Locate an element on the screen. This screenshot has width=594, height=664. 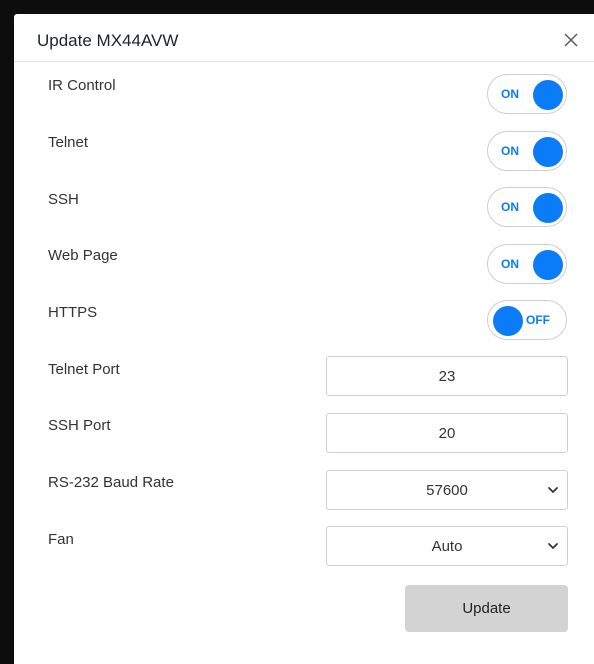
fan-select: Auto is located at coordinates (447, 546).